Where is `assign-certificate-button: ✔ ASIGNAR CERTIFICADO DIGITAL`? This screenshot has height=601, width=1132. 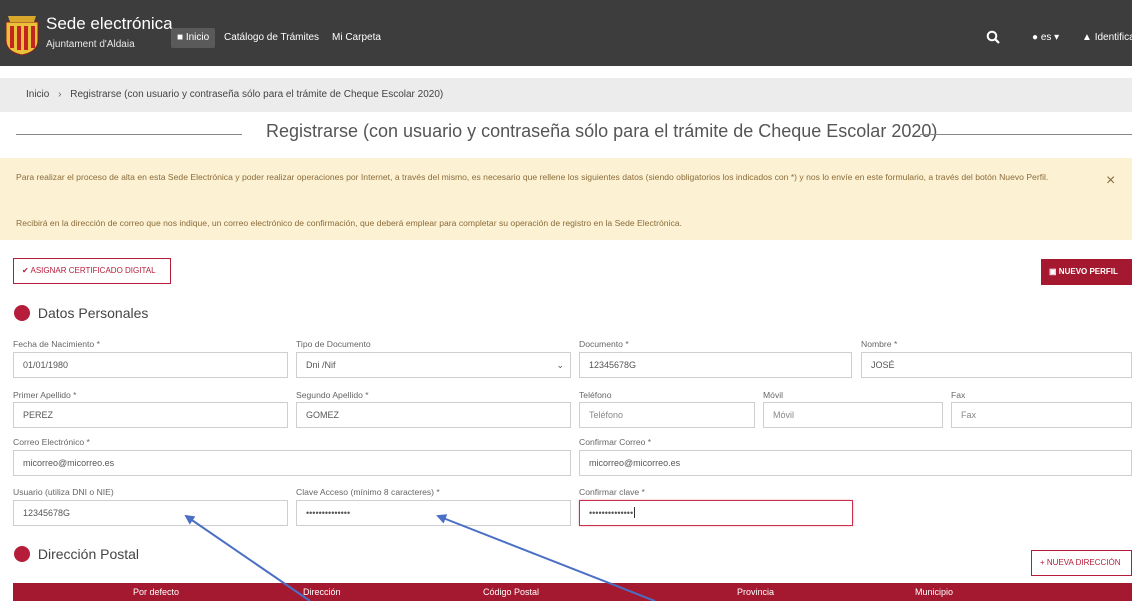
assign-certificate-button: ✔ ASIGNAR CERTIFICADO DIGITAL is located at coordinates (92, 271).